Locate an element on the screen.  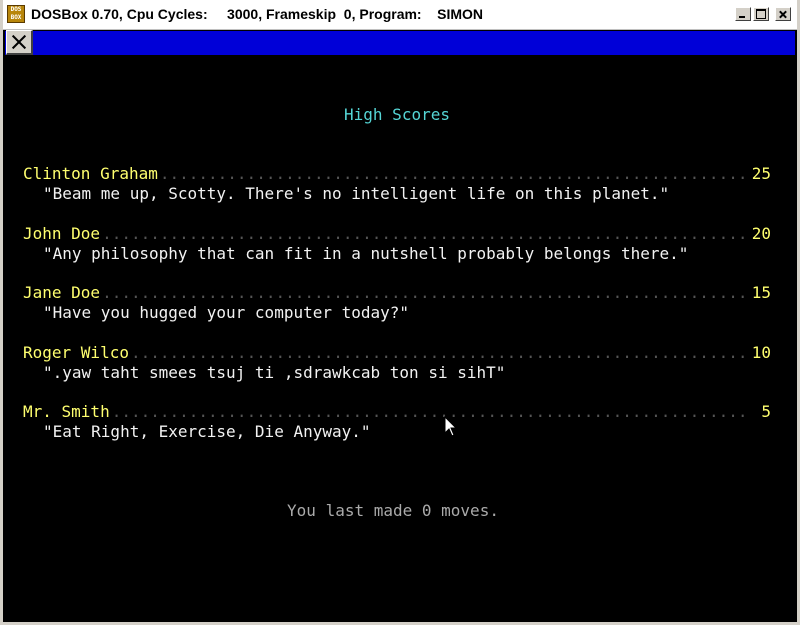
close-icon is located at coordinates (783, 14).